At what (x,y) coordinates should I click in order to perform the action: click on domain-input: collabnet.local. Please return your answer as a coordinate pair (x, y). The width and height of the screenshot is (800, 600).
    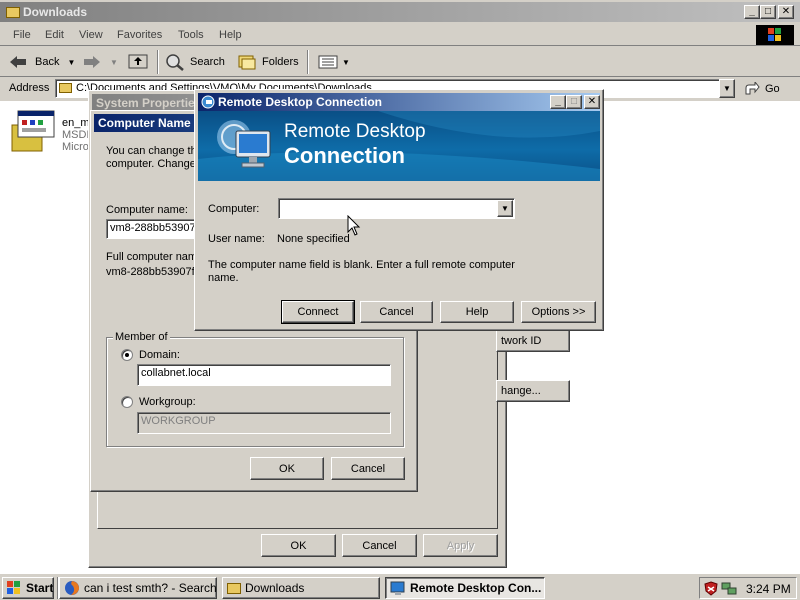
    Looking at the image, I should click on (264, 375).